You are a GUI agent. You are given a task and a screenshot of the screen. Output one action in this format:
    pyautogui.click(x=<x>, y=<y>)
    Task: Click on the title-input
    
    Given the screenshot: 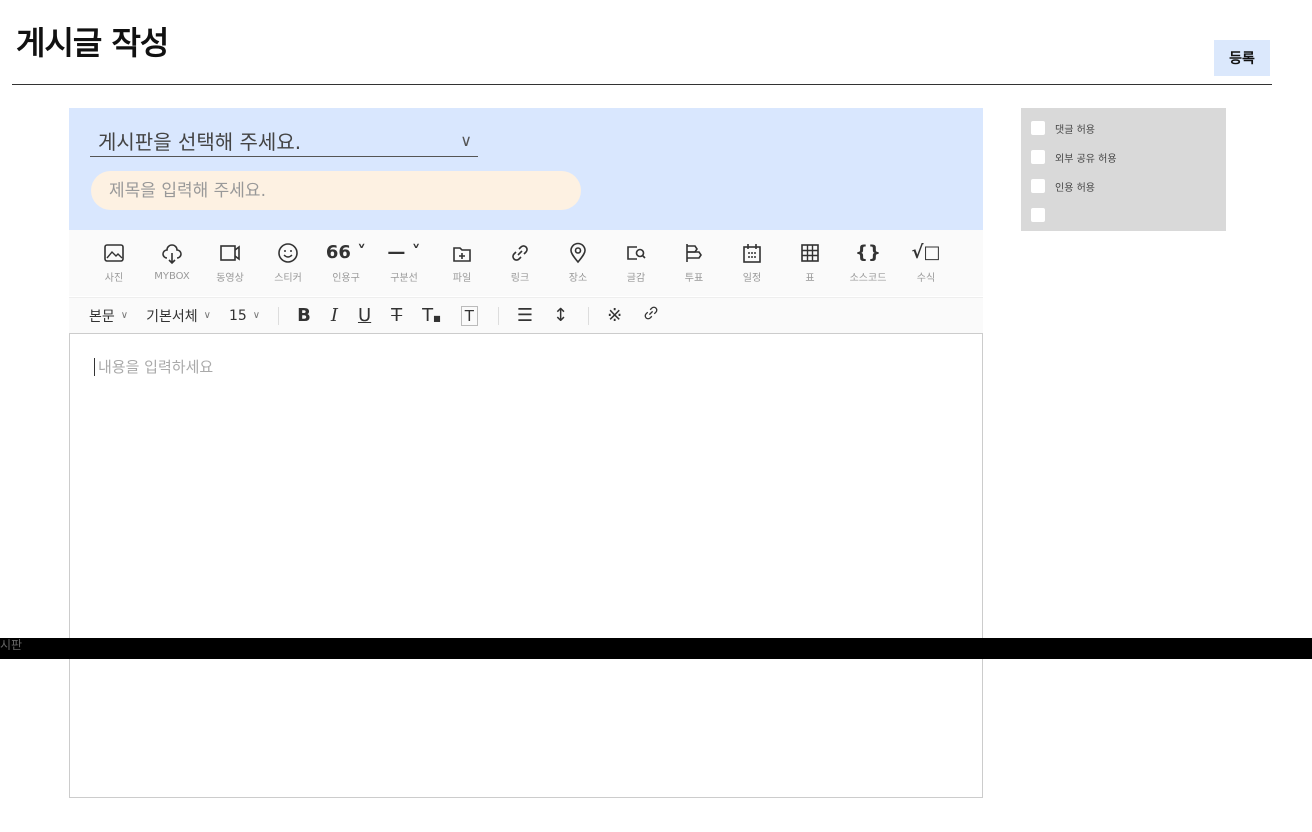 What is the action you would take?
    pyautogui.click(x=336, y=190)
    